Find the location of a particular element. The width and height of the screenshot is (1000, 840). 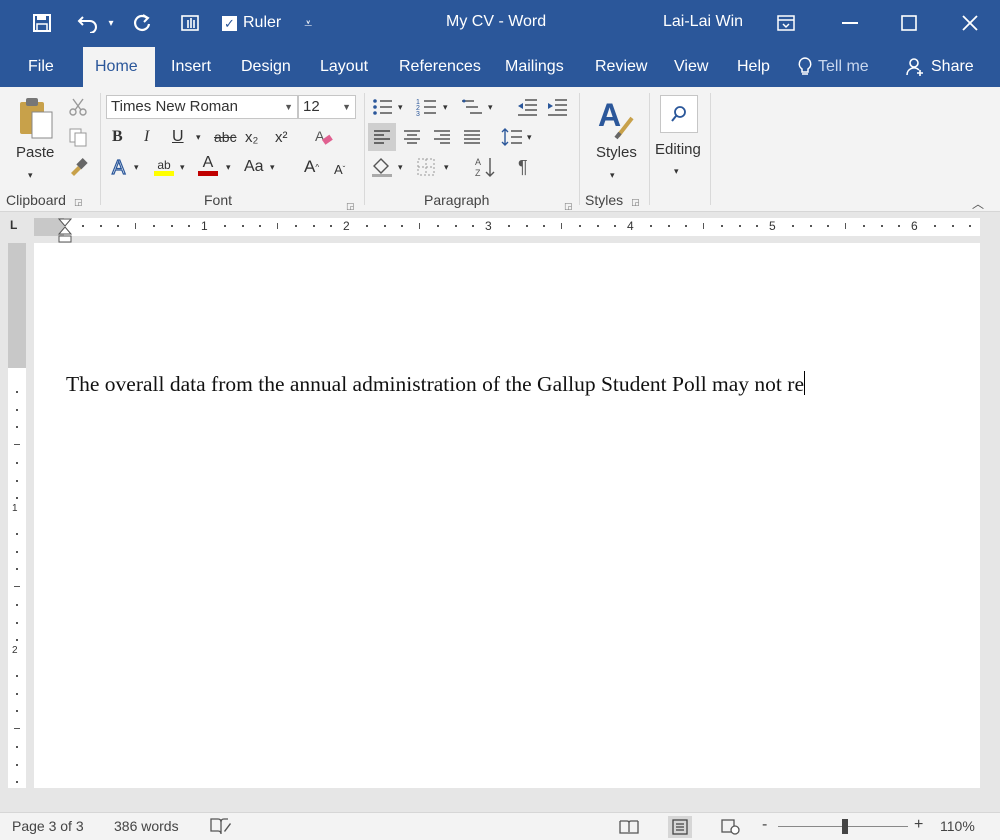

zoom-slider-thumb is located at coordinates (845, 826).